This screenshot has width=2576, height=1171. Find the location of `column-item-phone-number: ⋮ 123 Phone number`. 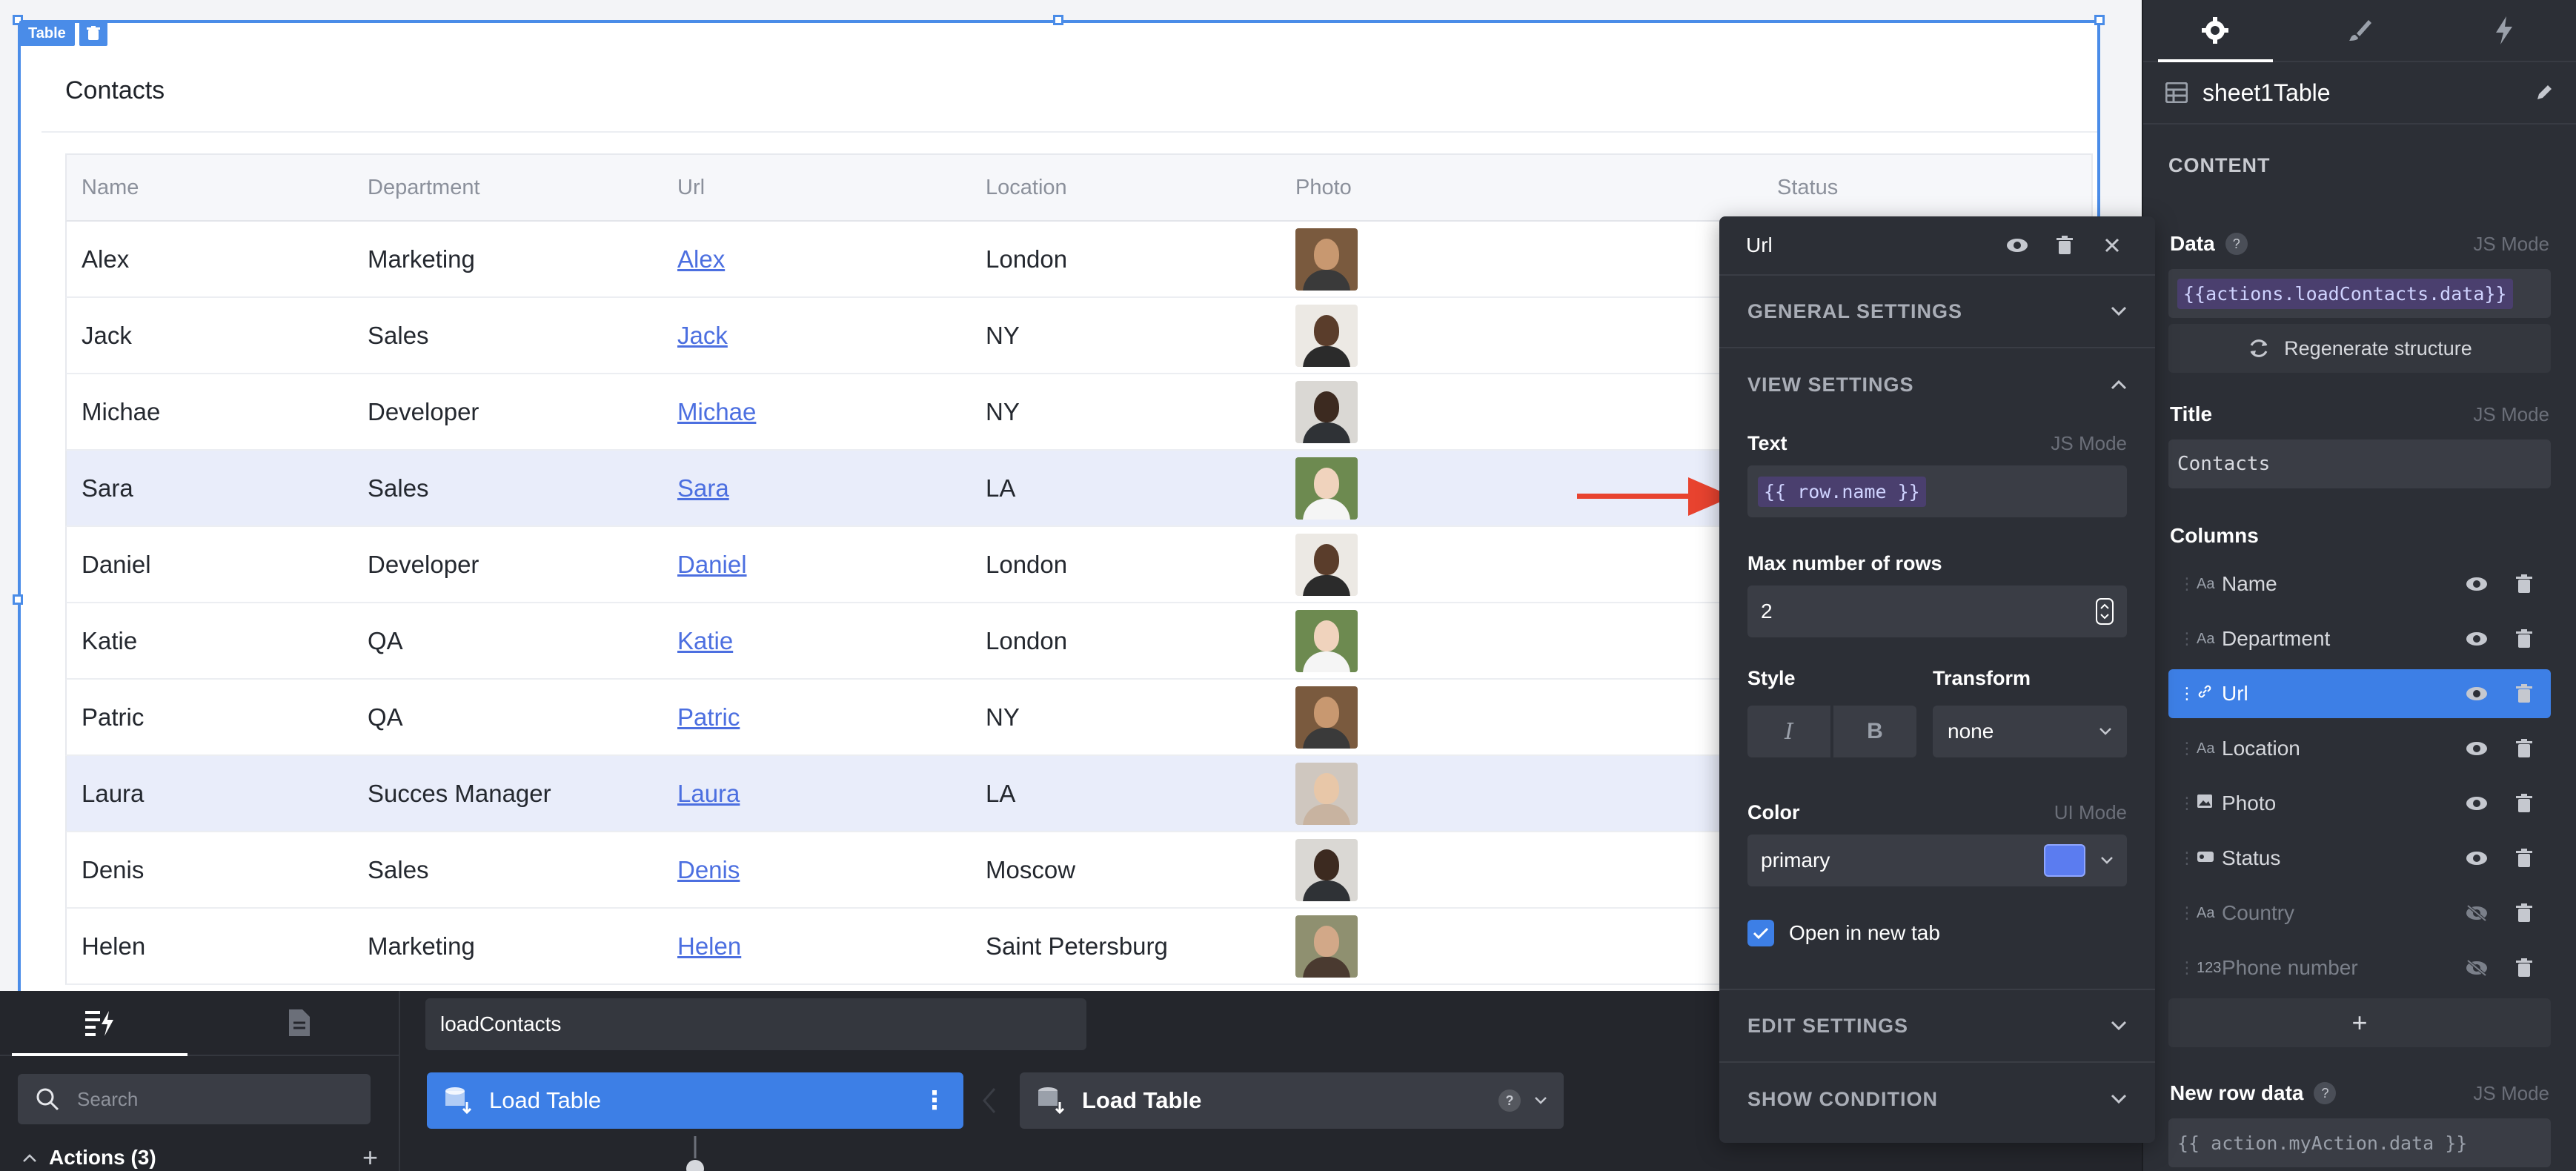

column-item-phone-number: ⋮ 123 Phone number is located at coordinates (2359, 967).